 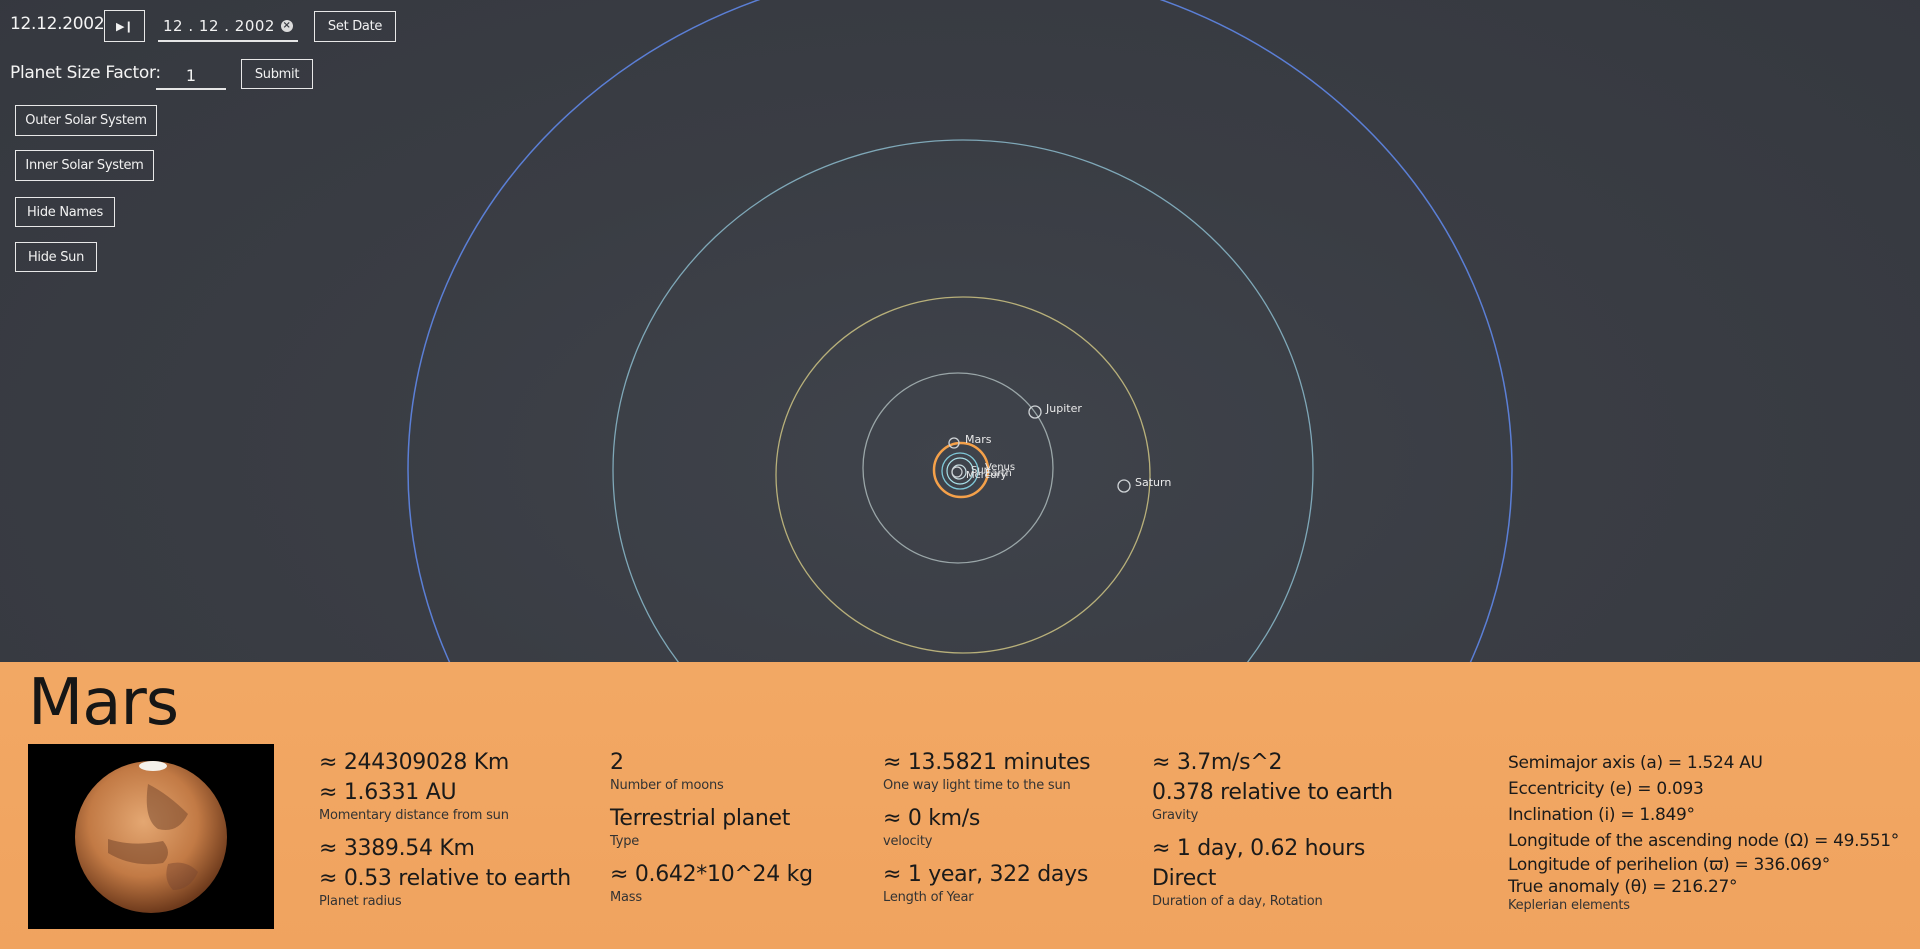 I want to click on play-pause-icon: ▶❙, so click(x=124, y=26).